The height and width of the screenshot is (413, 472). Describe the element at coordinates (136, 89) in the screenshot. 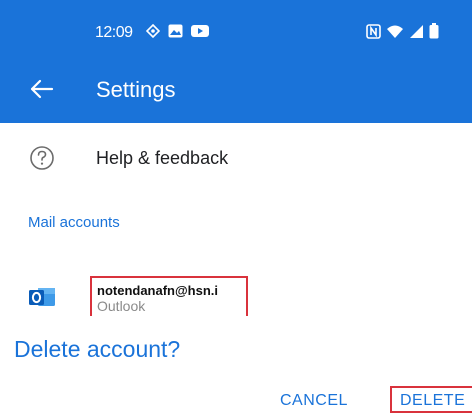

I see `page-title: Settings` at that location.